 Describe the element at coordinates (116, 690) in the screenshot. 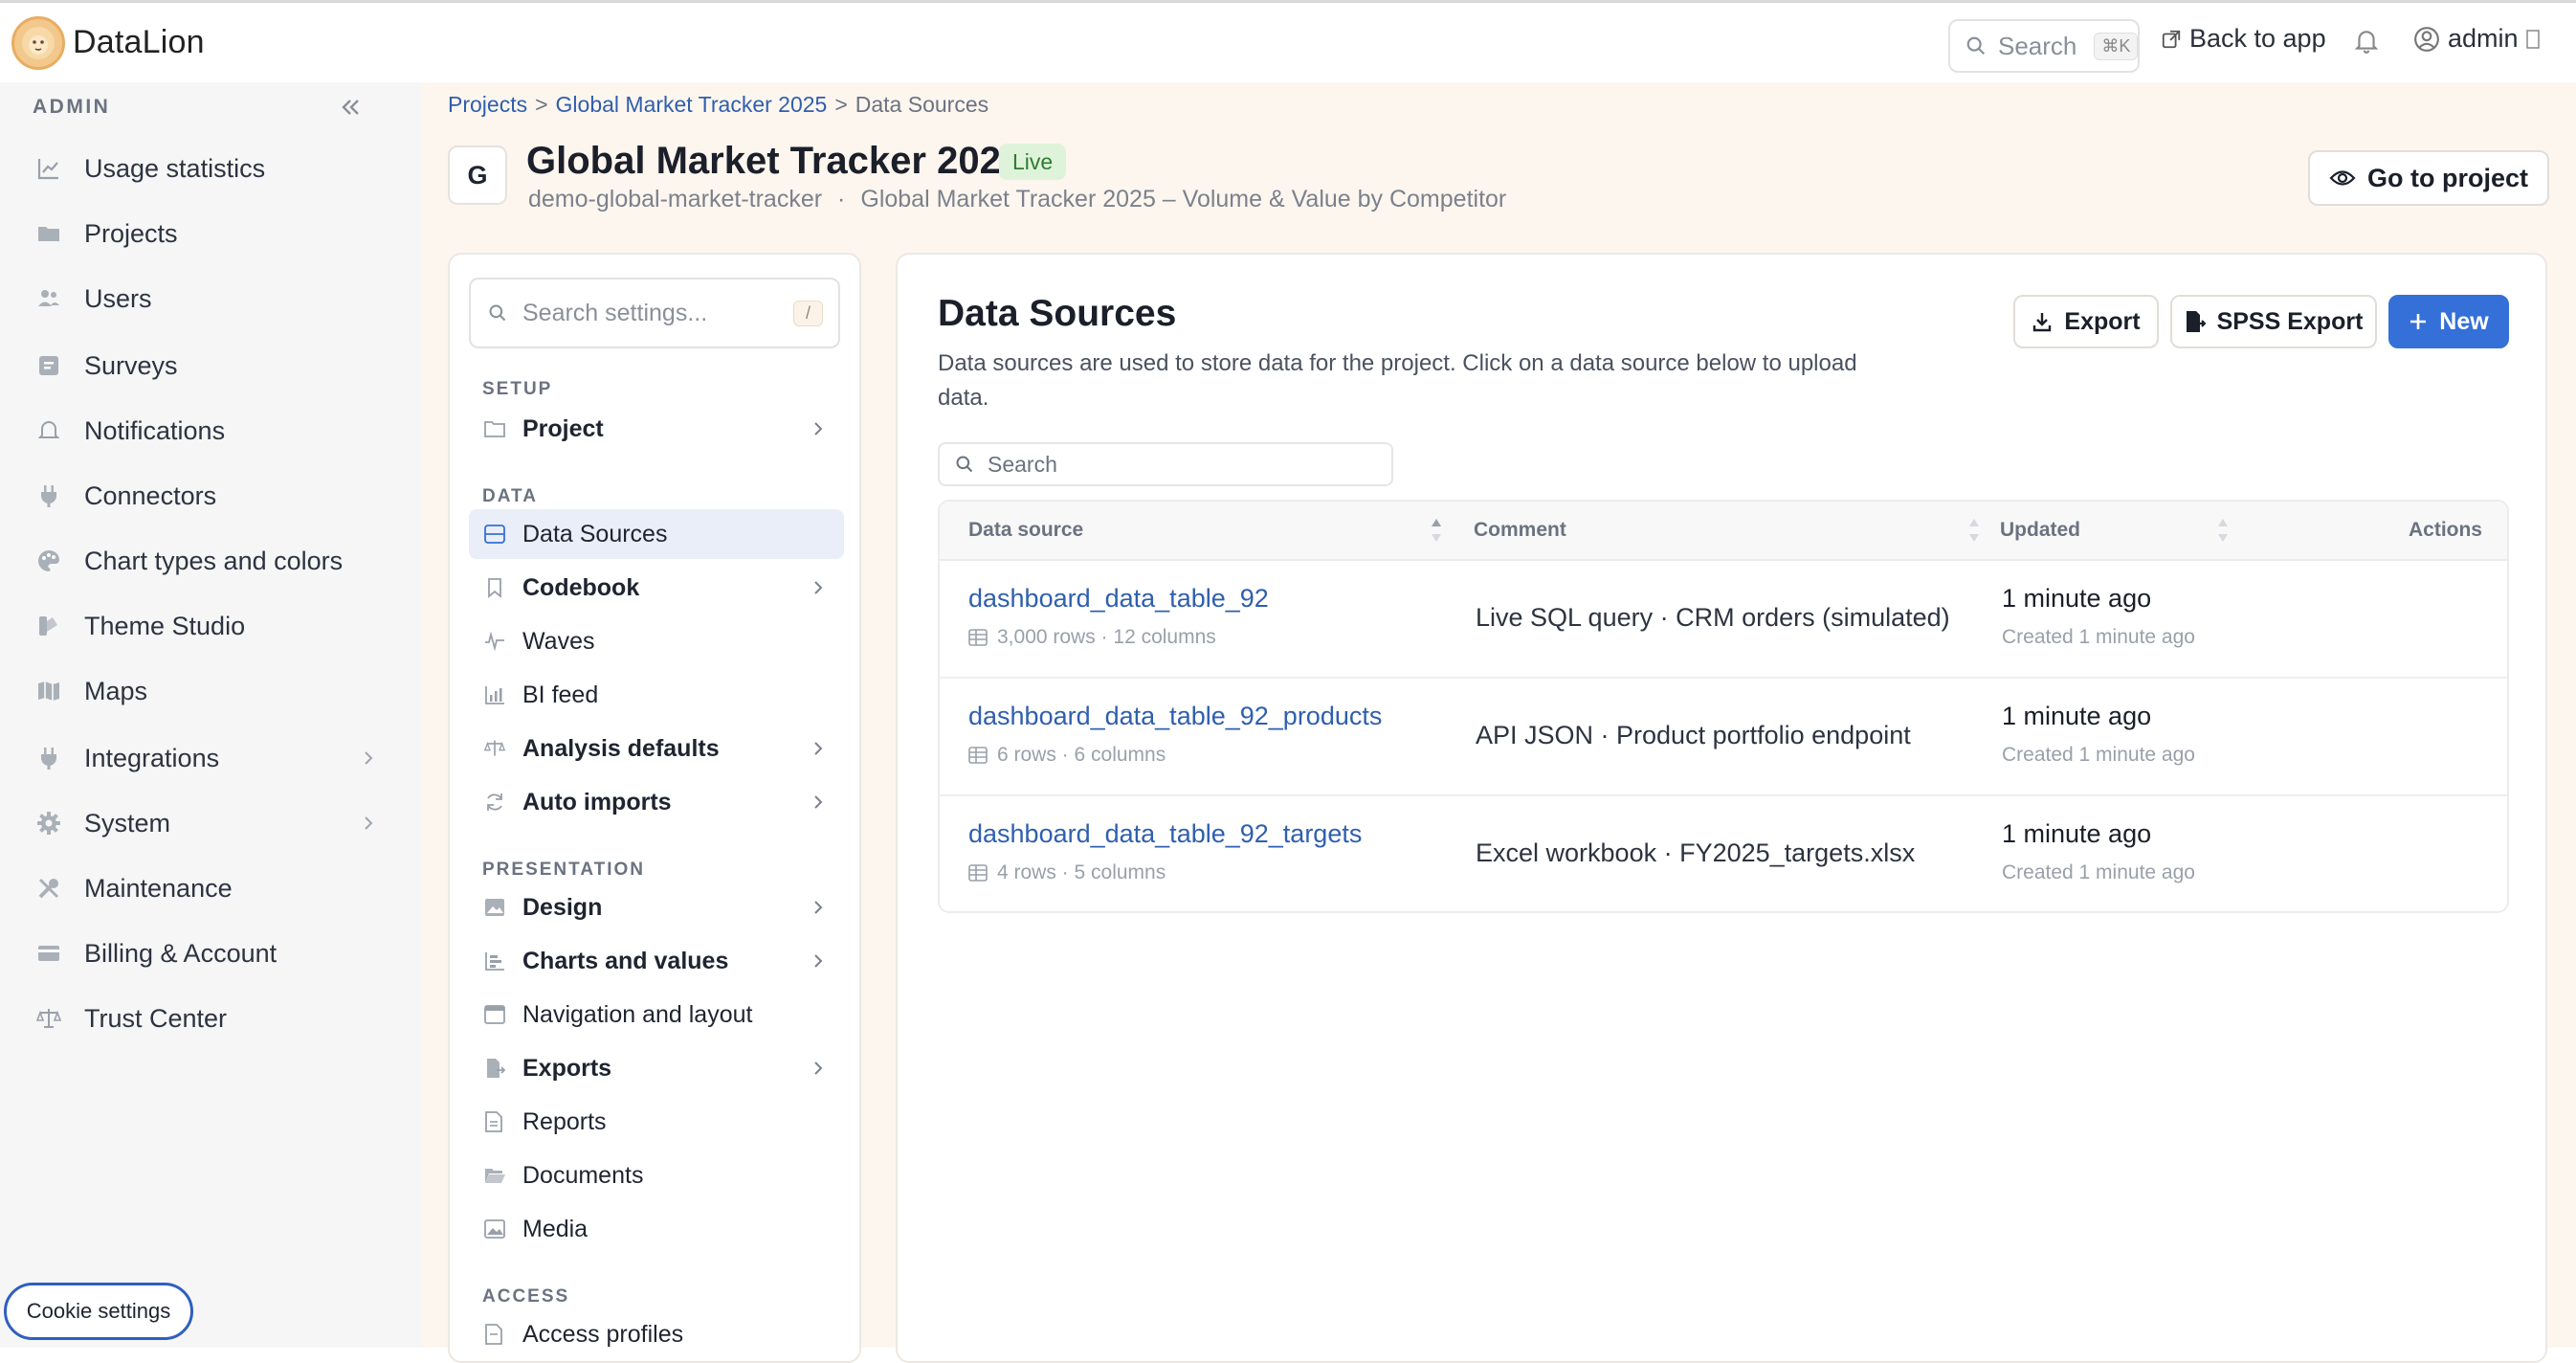

I see `sidebar-item-label: Maps` at that location.